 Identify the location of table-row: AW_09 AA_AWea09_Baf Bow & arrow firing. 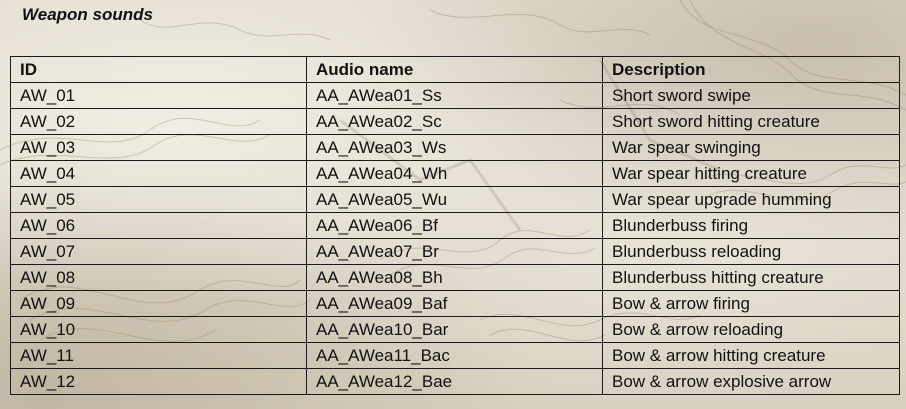
(455, 303).